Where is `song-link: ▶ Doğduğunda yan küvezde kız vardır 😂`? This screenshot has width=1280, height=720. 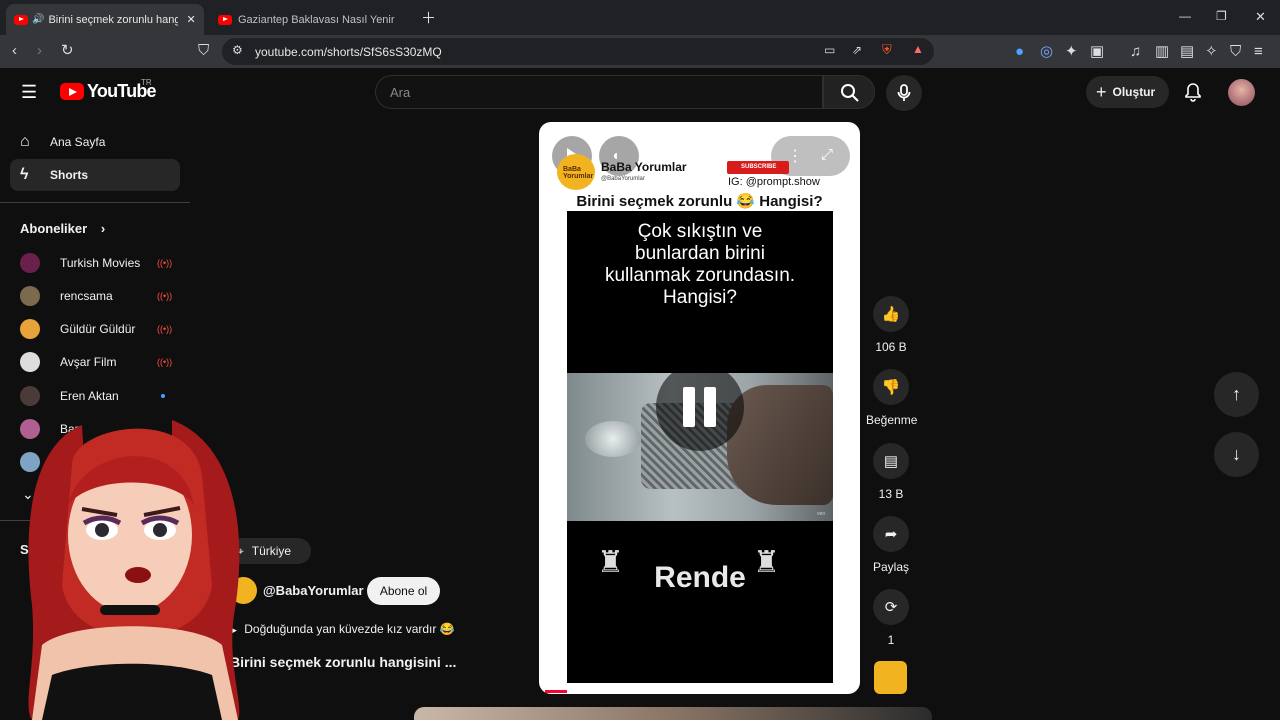 song-link: ▶ Doğduğunda yan küvezde kız vardır 😂 is located at coordinates (342, 629).